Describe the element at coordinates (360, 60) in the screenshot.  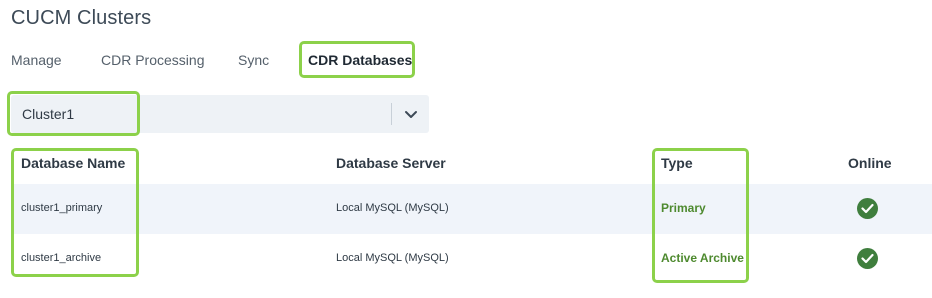
I see `tab-cdr-databases: CDR Databases` at that location.